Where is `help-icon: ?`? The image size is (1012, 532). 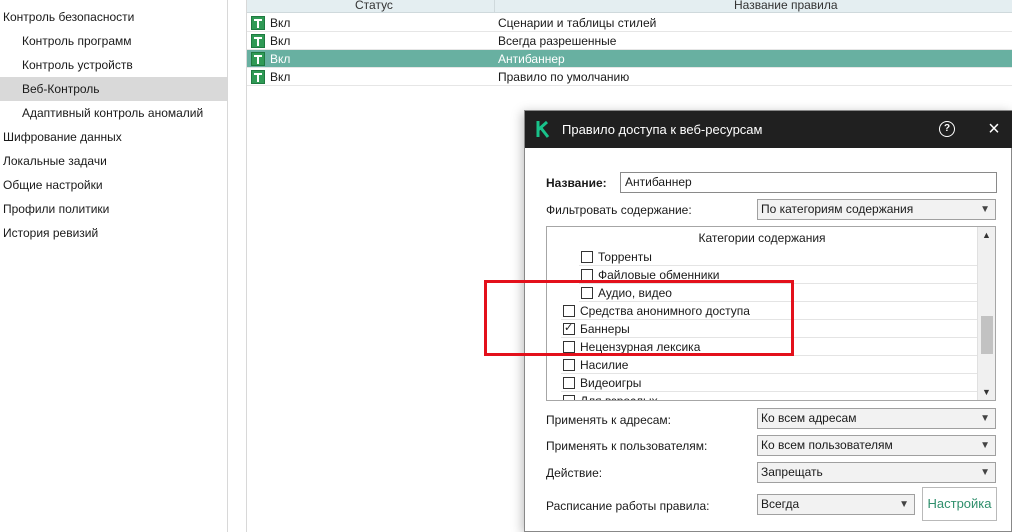
help-icon: ? is located at coordinates (947, 129).